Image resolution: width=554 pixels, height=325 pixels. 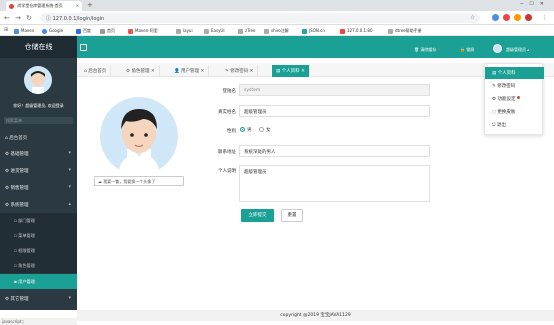 What do you see at coordinates (83, 47) in the screenshot?
I see `menu-toggle-icon` at bounding box center [83, 47].